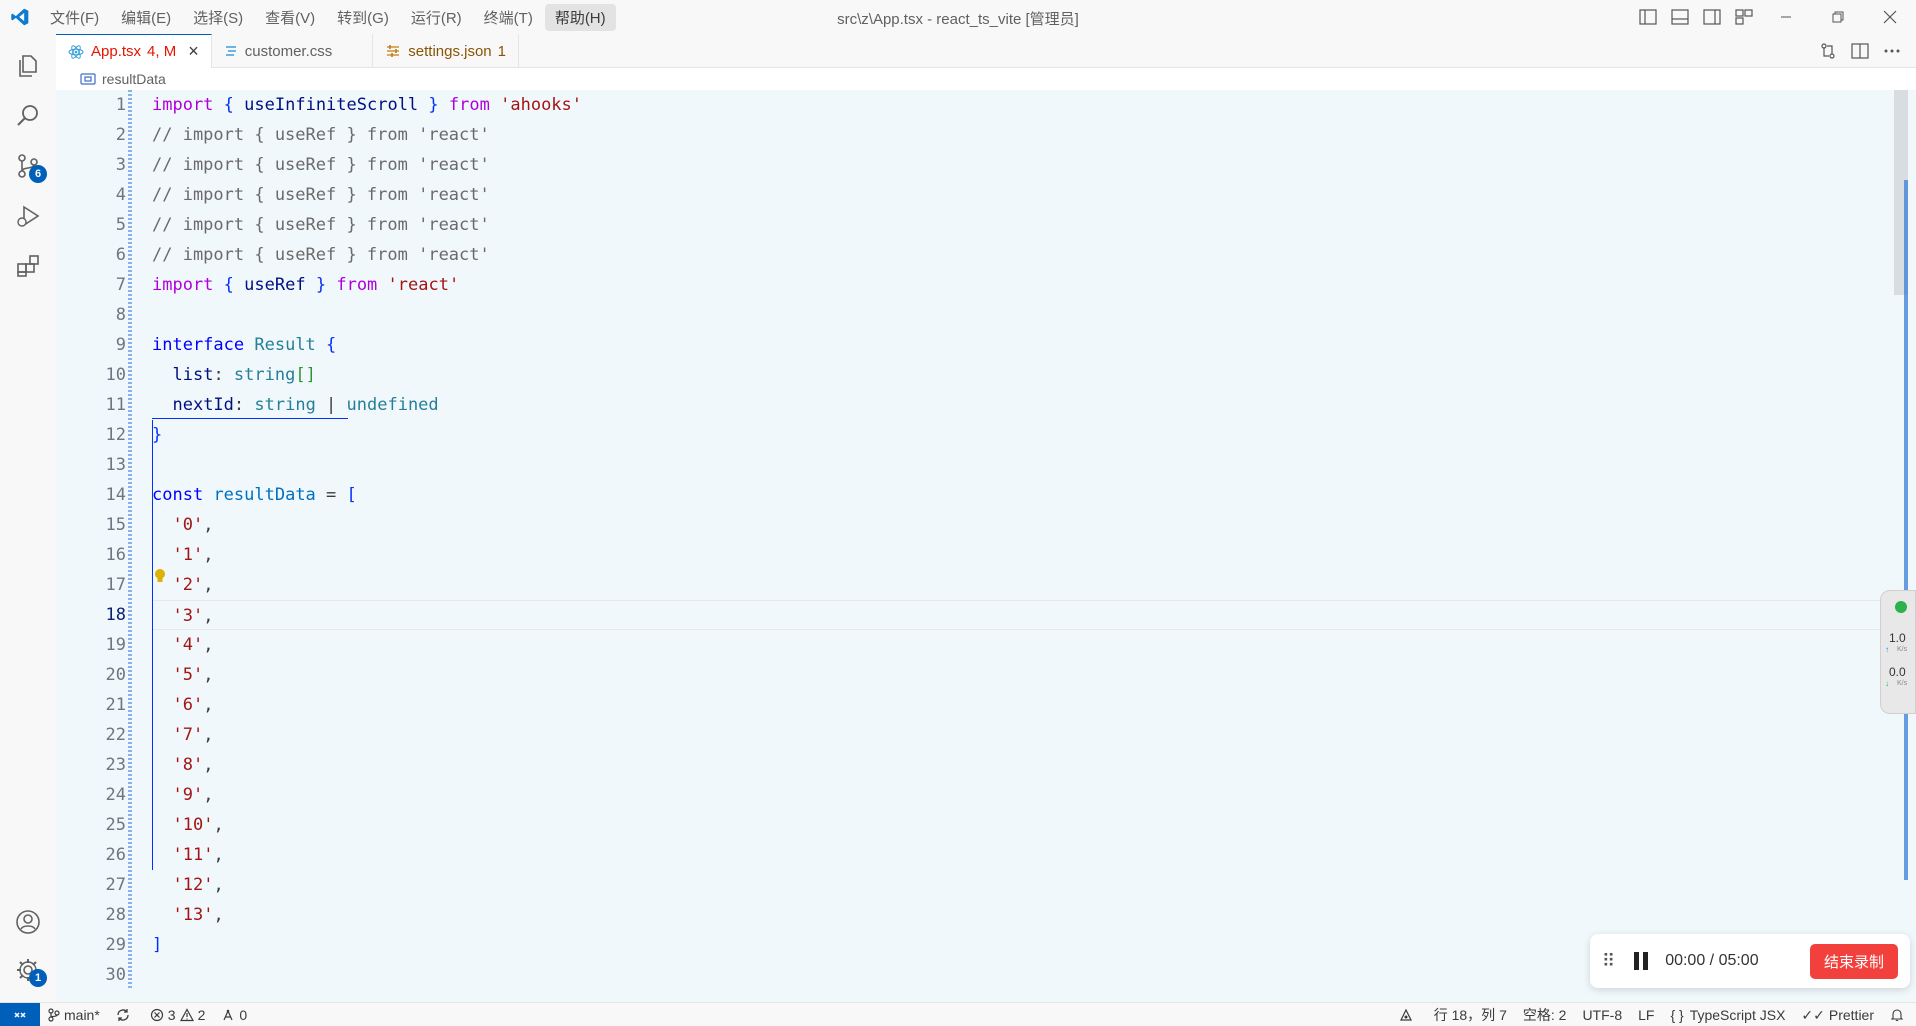 This screenshot has width=1916, height=1026. What do you see at coordinates (115, 735) in the screenshot?
I see `line-number: 22` at bounding box center [115, 735].